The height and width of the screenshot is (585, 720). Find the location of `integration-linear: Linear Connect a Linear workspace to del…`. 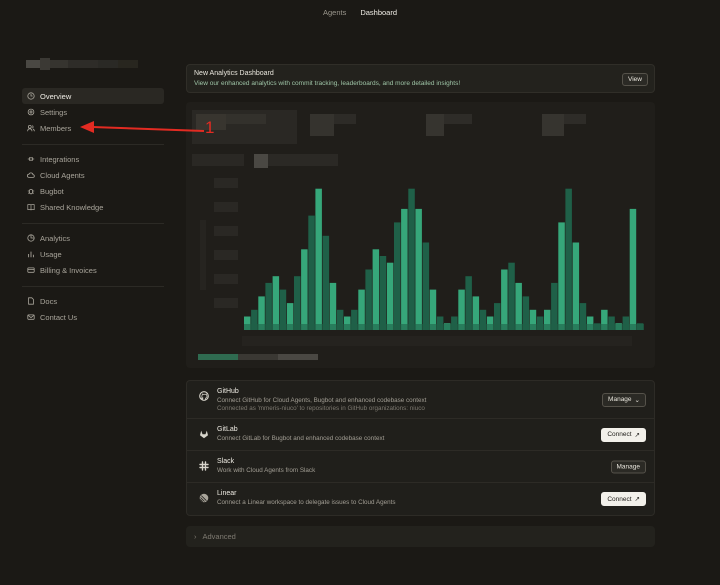

integration-linear: Linear Connect a Linear workspace to del… is located at coordinates (420, 499).